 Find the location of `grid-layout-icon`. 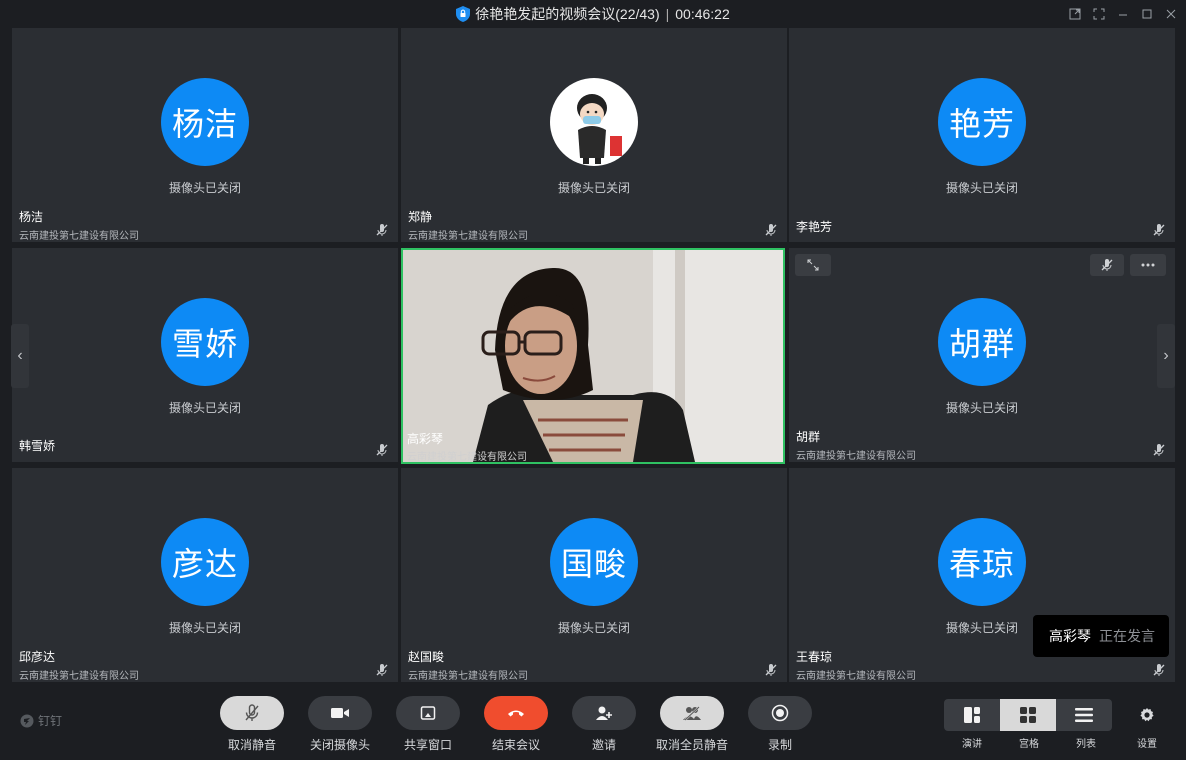

grid-layout-icon is located at coordinates (1028, 715).